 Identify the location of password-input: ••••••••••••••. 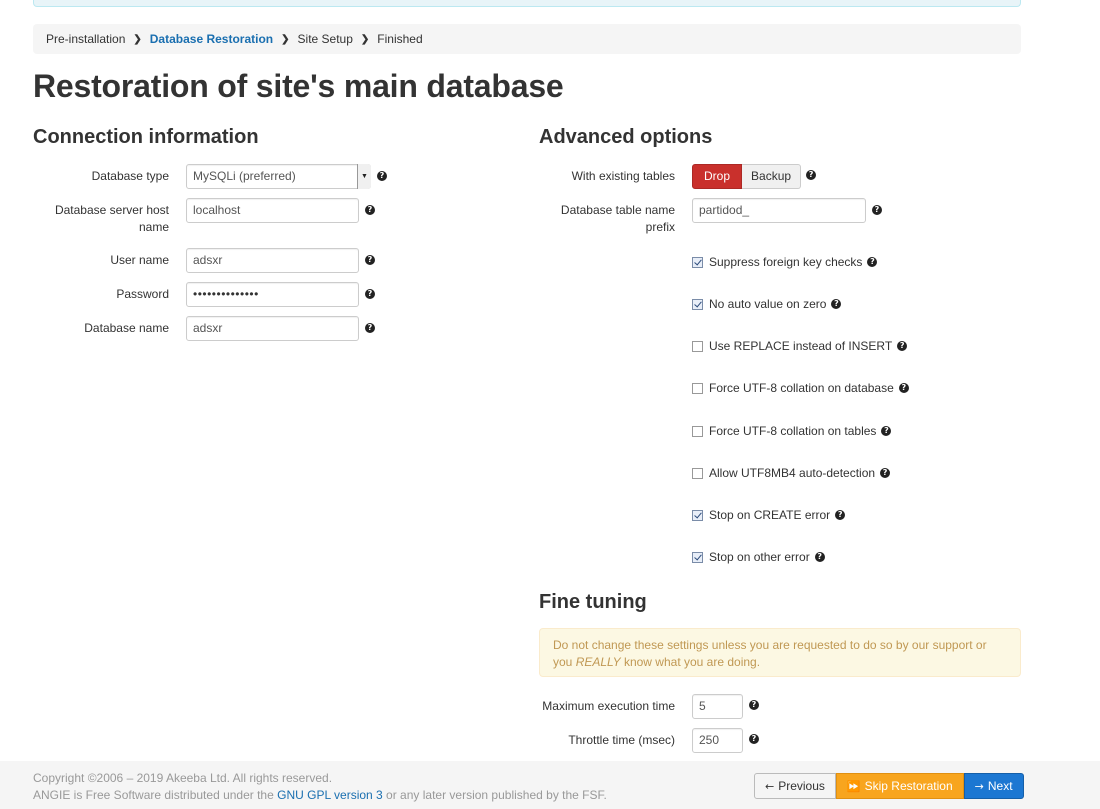
(272, 294).